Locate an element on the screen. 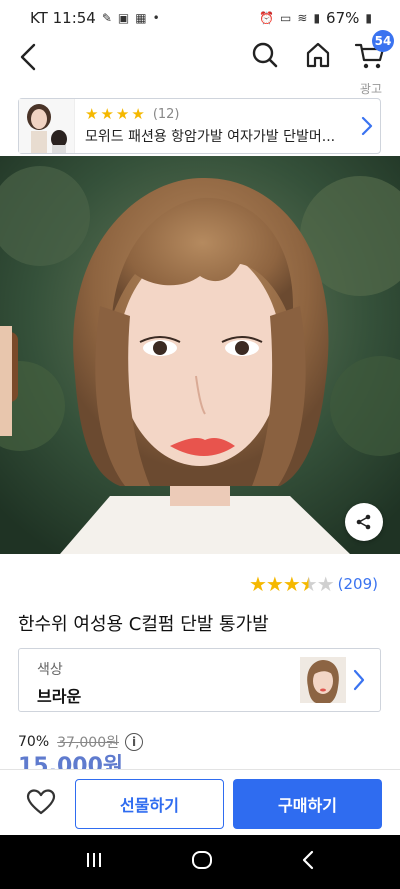 The image size is (400, 889). share-button is located at coordinates (364, 522).